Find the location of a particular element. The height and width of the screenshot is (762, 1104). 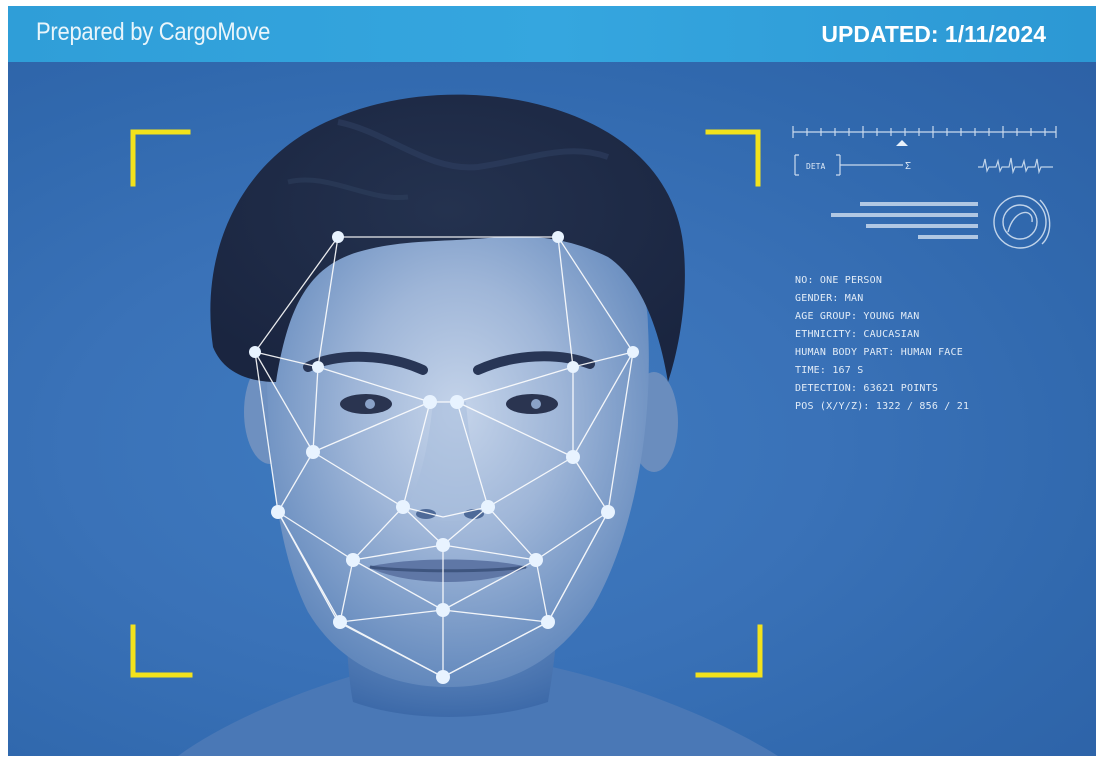

scan-line-gender: GENDER: MAN is located at coordinates (829, 298).